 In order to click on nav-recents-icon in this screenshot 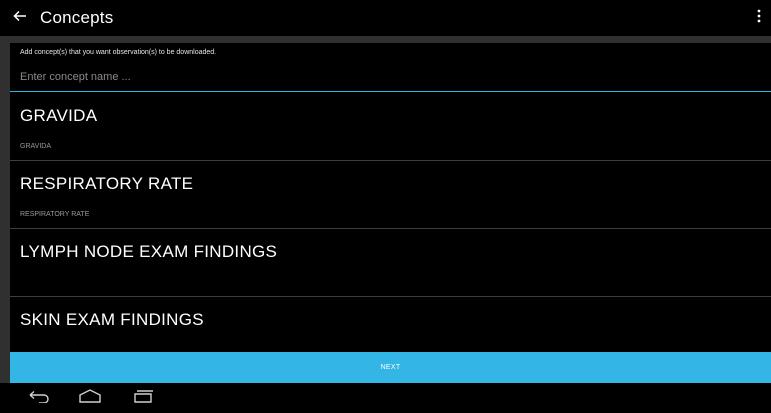, I will do `click(145, 398)`.